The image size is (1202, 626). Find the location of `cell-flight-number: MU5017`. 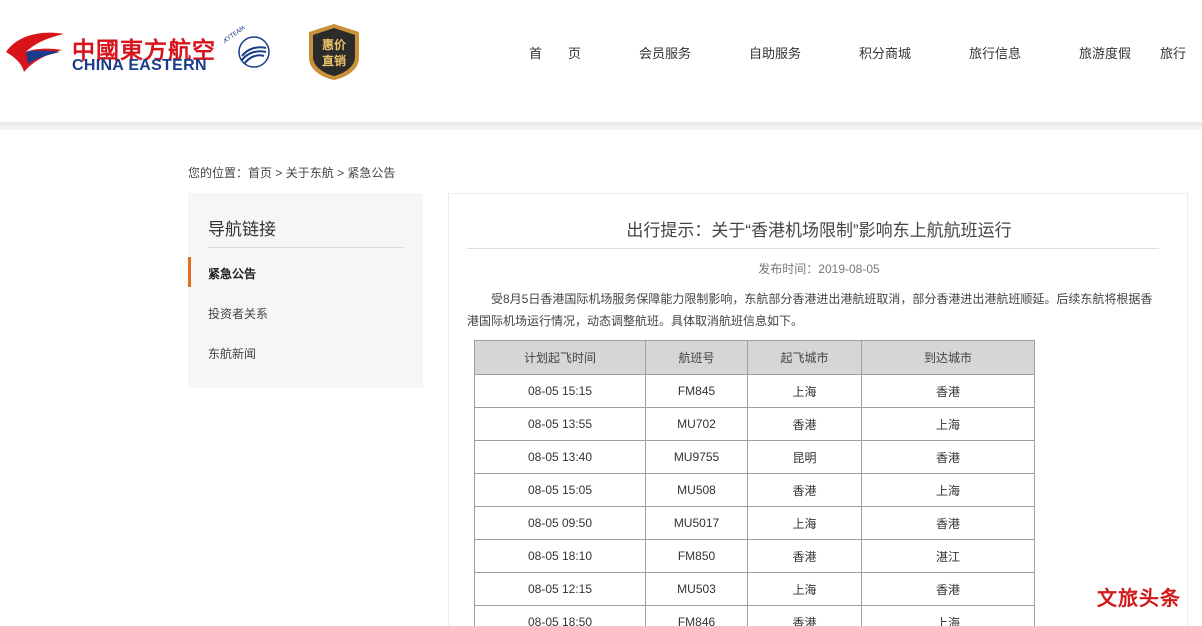

cell-flight-number: MU5017 is located at coordinates (696, 523).